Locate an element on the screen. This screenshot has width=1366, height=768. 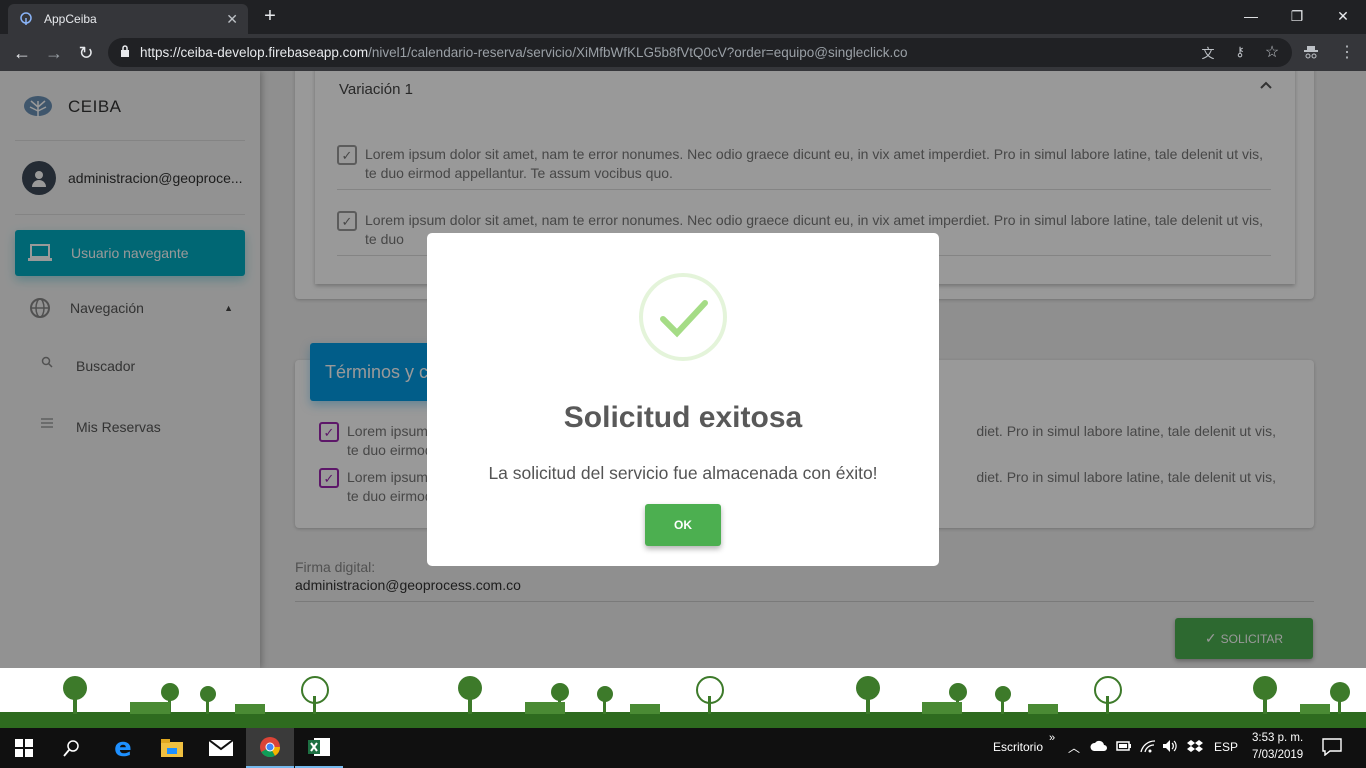
language-indicator: ESP is located at coordinates (1226, 747).